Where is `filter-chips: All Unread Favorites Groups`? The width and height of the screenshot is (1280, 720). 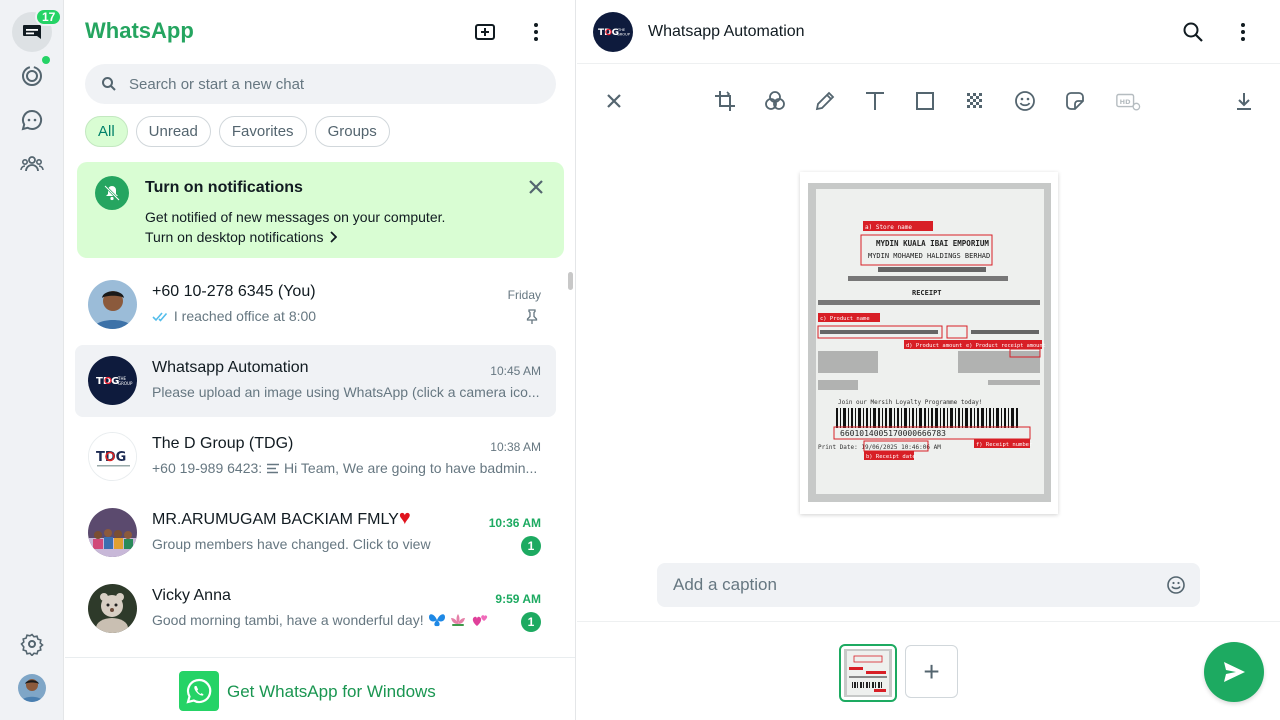
filter-chips: All Unread Favorites Groups is located at coordinates (237, 131).